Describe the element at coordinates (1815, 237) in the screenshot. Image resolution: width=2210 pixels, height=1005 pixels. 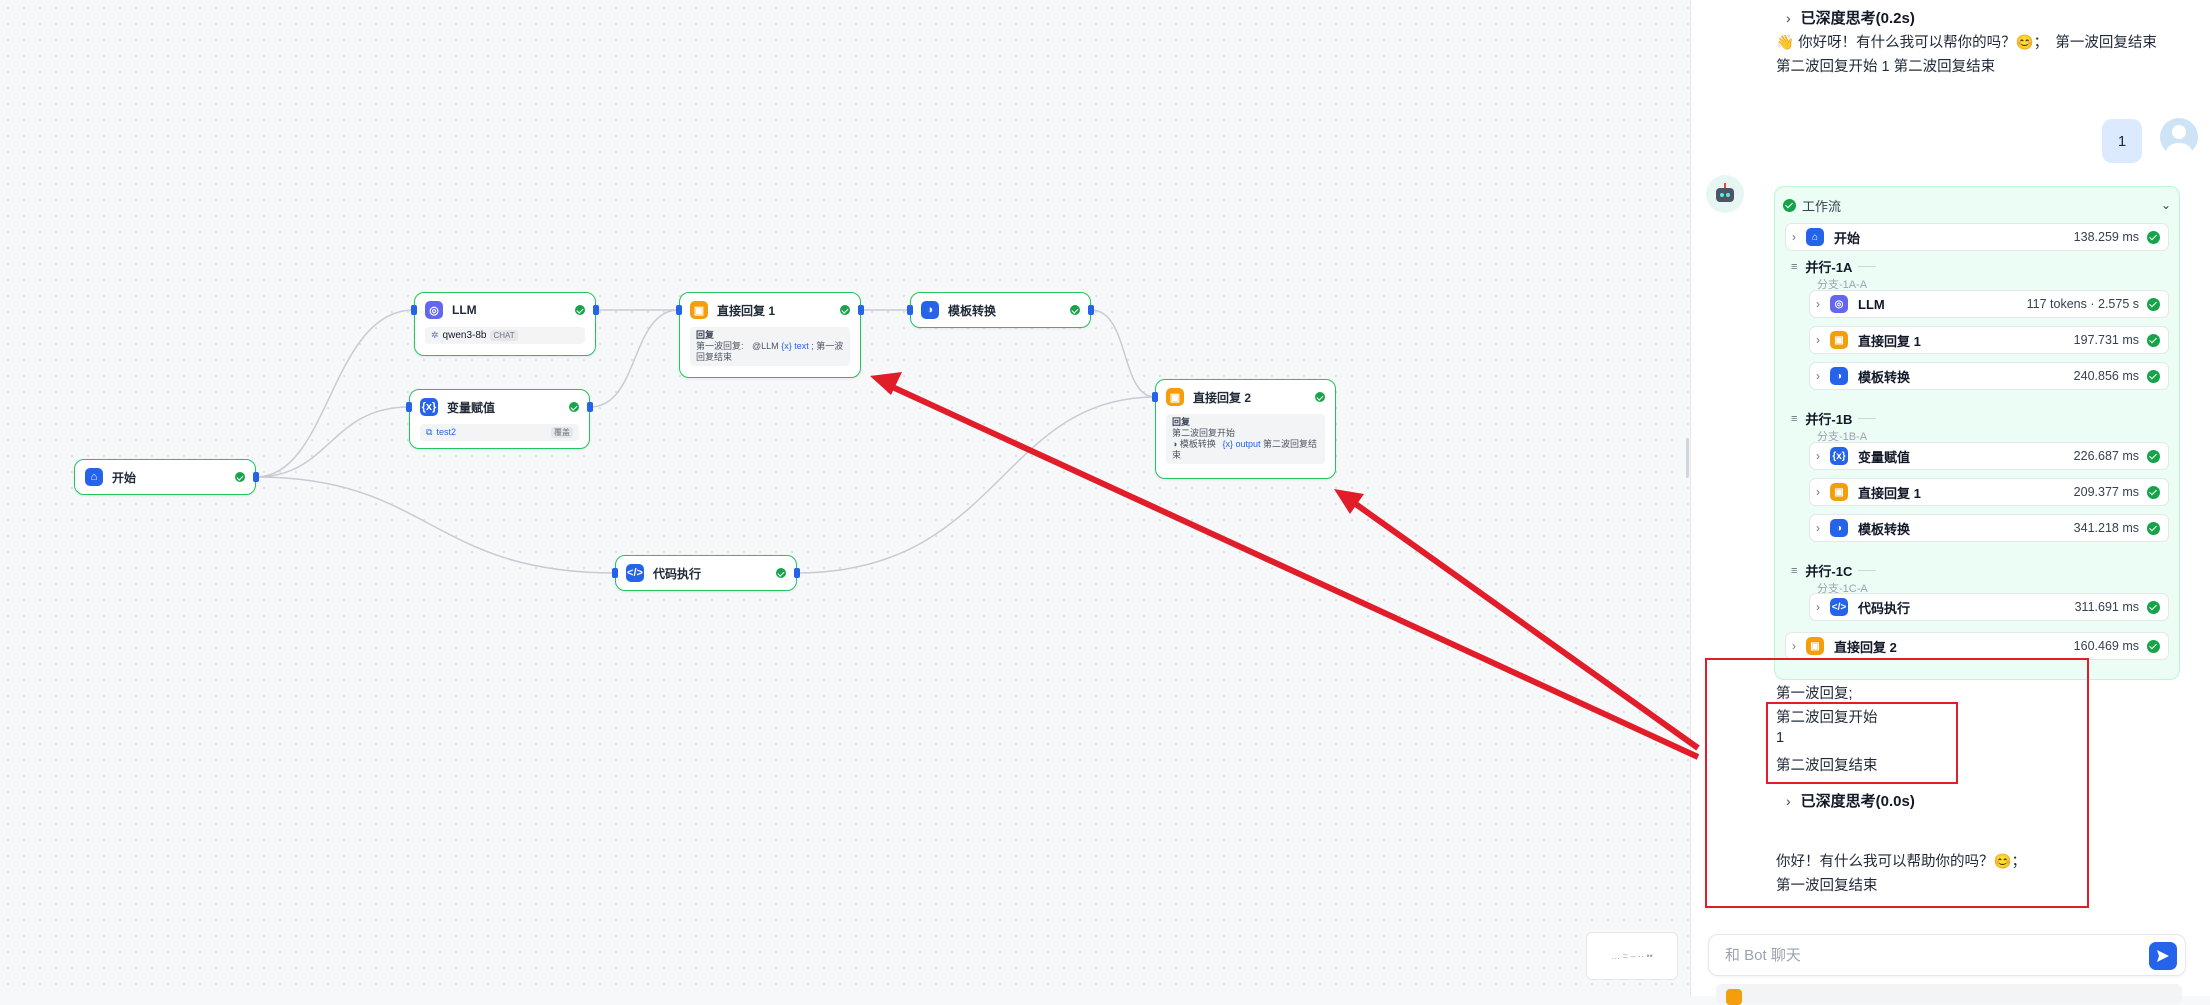
I see `home-icon: ⌂` at that location.